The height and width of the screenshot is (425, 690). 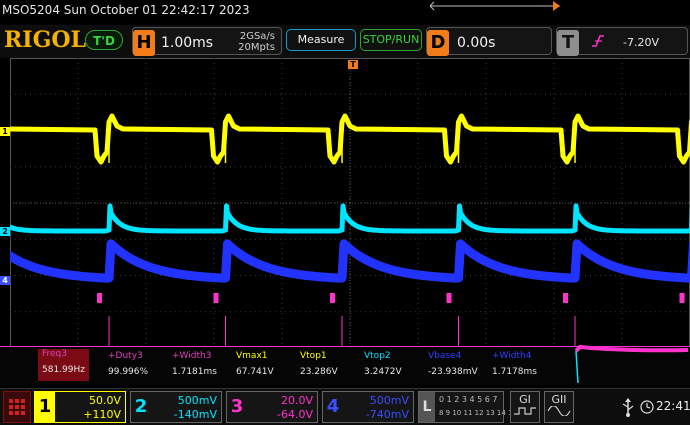 I want to click on horizontal-position-arrow-icon, so click(x=495, y=6).